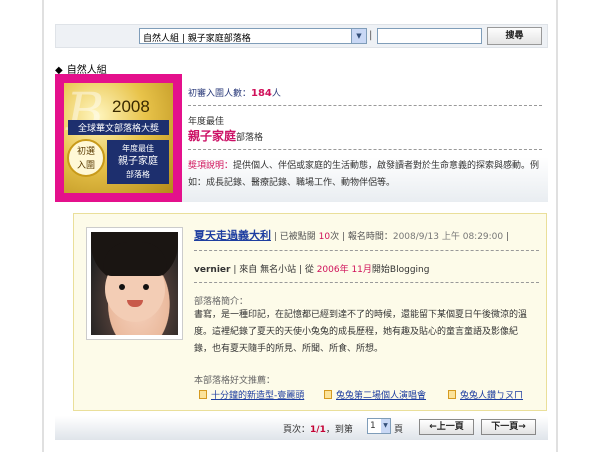 Image resolution: width=600 pixels, height=452 pixels. I want to click on pagination-status: 頁次：1/1，到第, so click(318, 428).